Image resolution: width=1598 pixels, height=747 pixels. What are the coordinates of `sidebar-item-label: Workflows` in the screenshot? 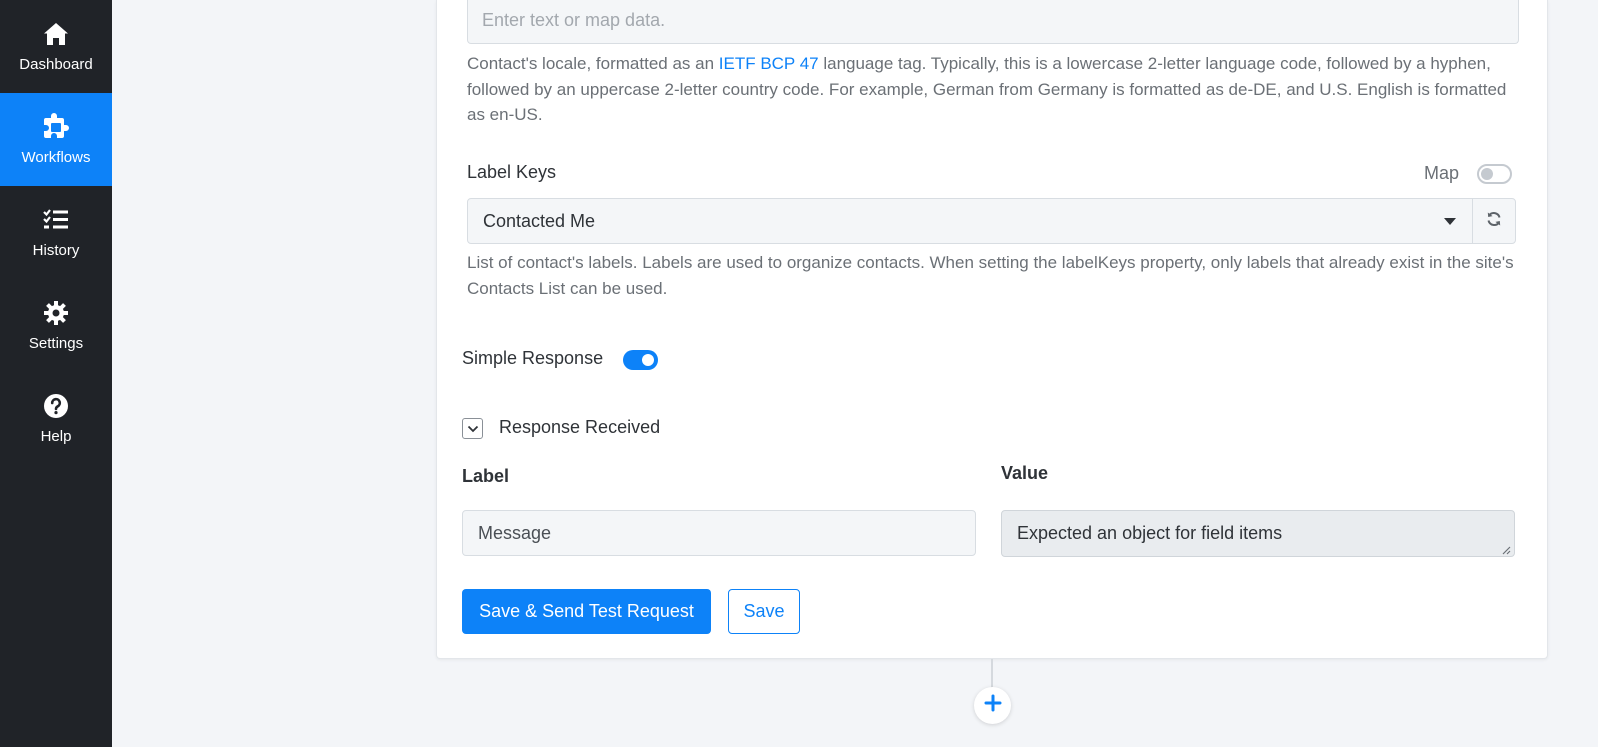 It's located at (56, 157).